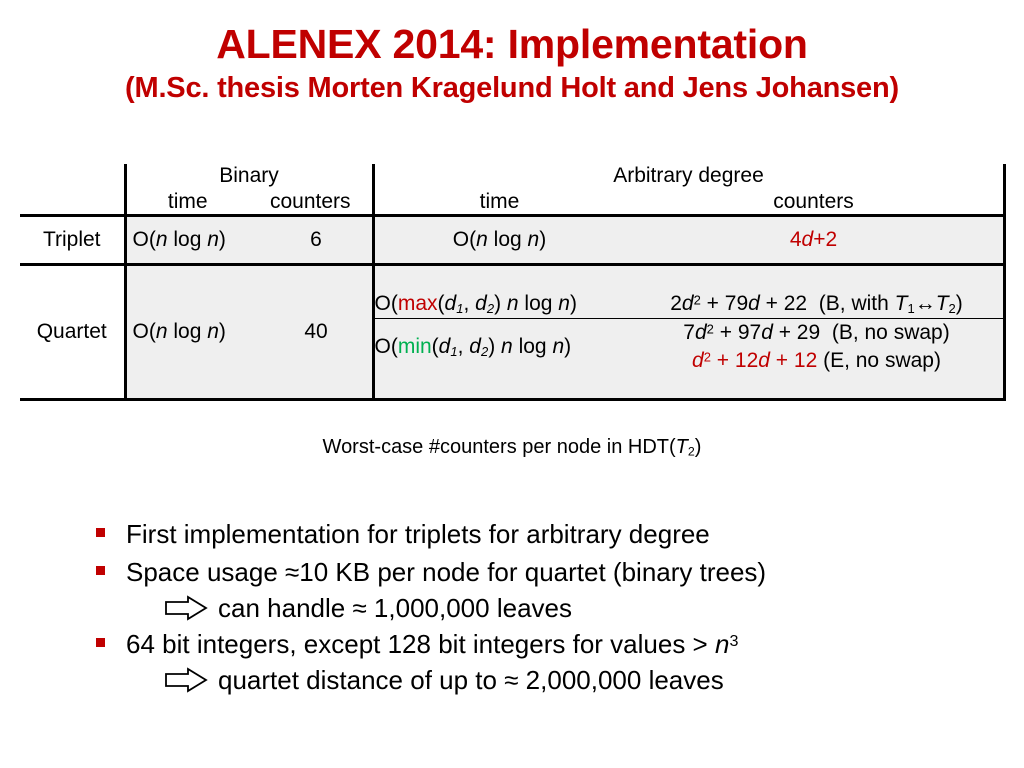  I want to click on header-arbitrary-time: time, so click(499, 201).